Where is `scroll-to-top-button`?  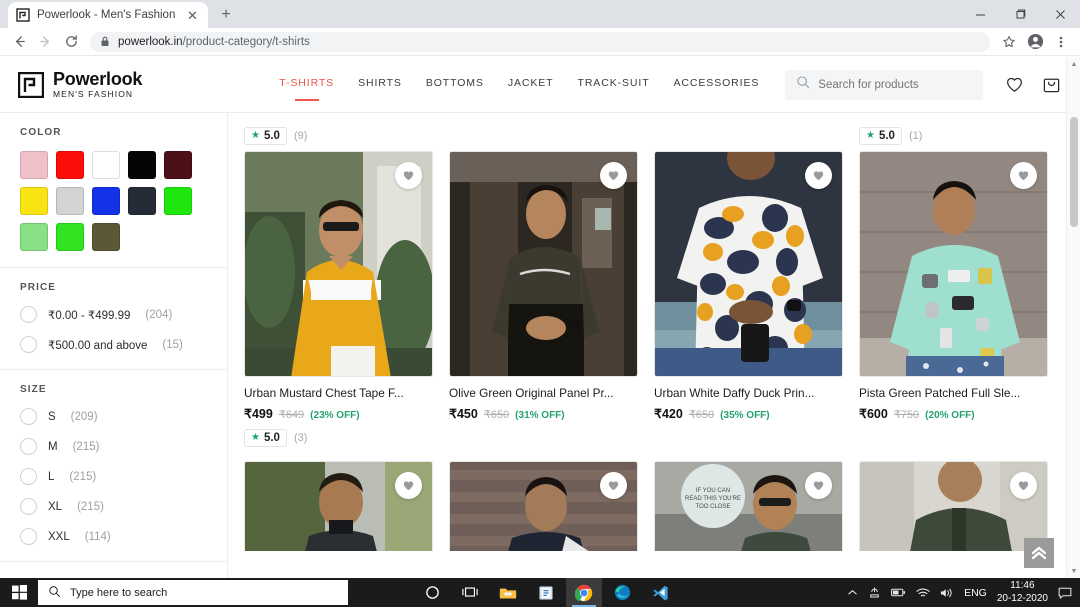 scroll-to-top-button is located at coordinates (1039, 553).